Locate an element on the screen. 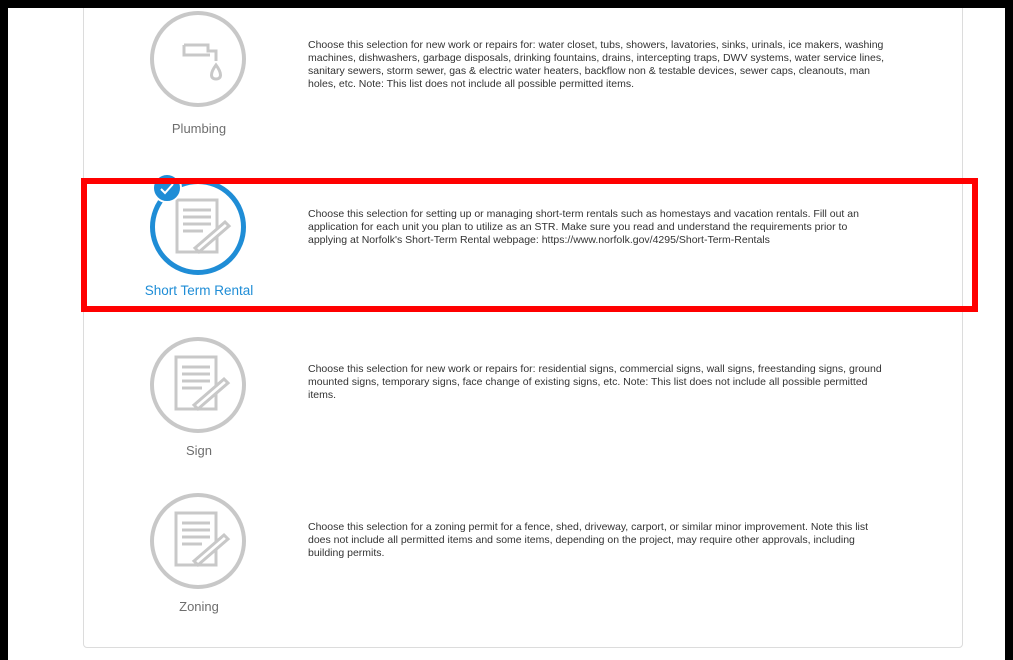 The width and height of the screenshot is (1013, 660). option-plumbing-circle is located at coordinates (198, 59).